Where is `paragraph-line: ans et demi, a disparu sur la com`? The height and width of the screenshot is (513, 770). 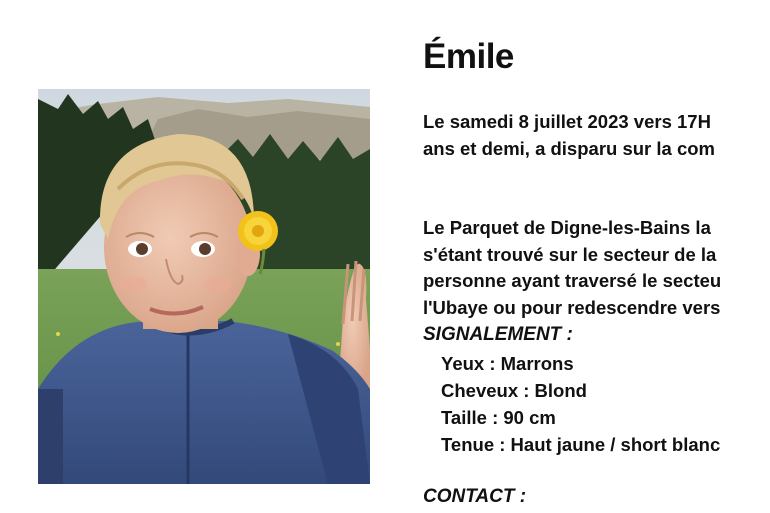
paragraph-line: ans et demi, a disparu sur la com is located at coordinates (569, 148).